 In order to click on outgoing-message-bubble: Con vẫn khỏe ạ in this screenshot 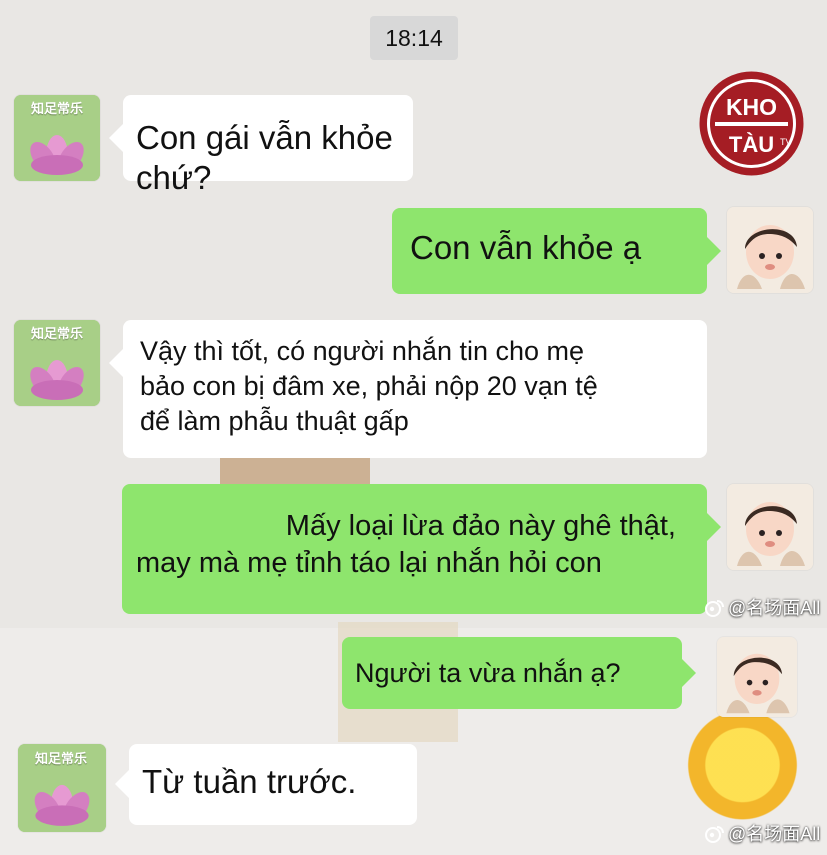, I will do `click(556, 251)`.